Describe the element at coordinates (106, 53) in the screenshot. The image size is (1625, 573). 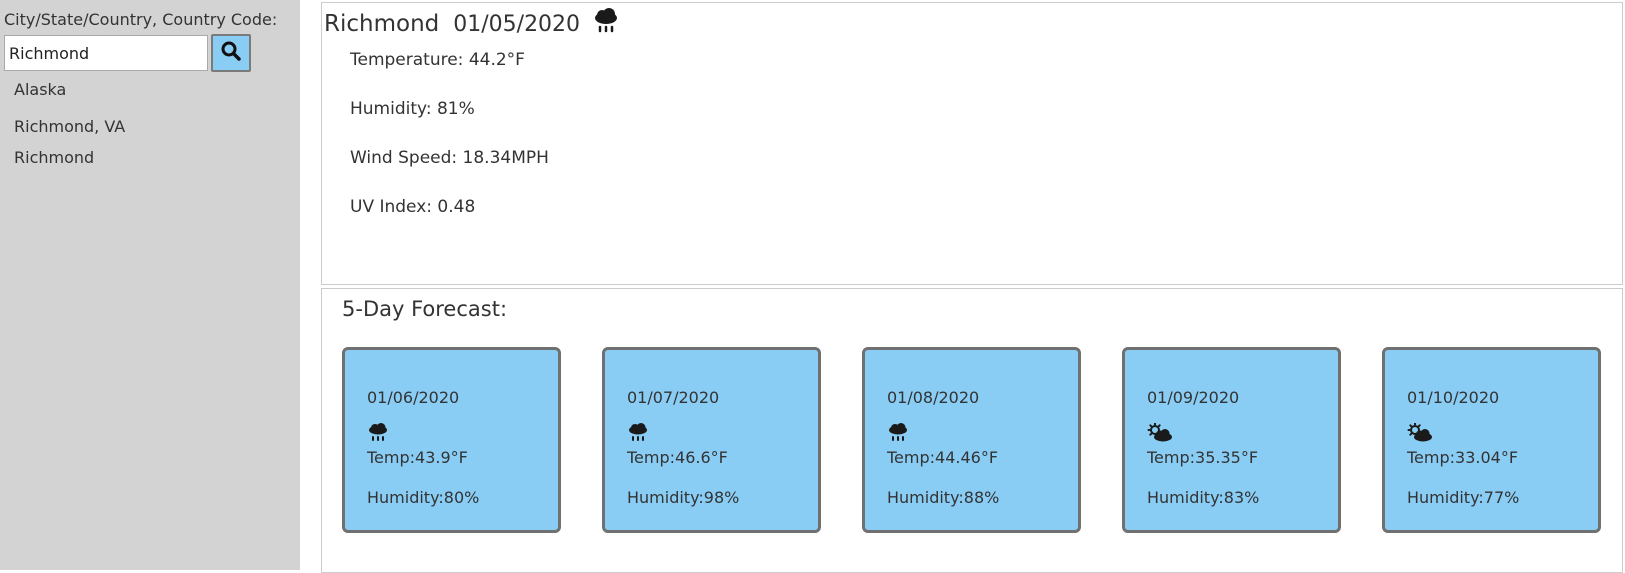
I see `search-input` at that location.